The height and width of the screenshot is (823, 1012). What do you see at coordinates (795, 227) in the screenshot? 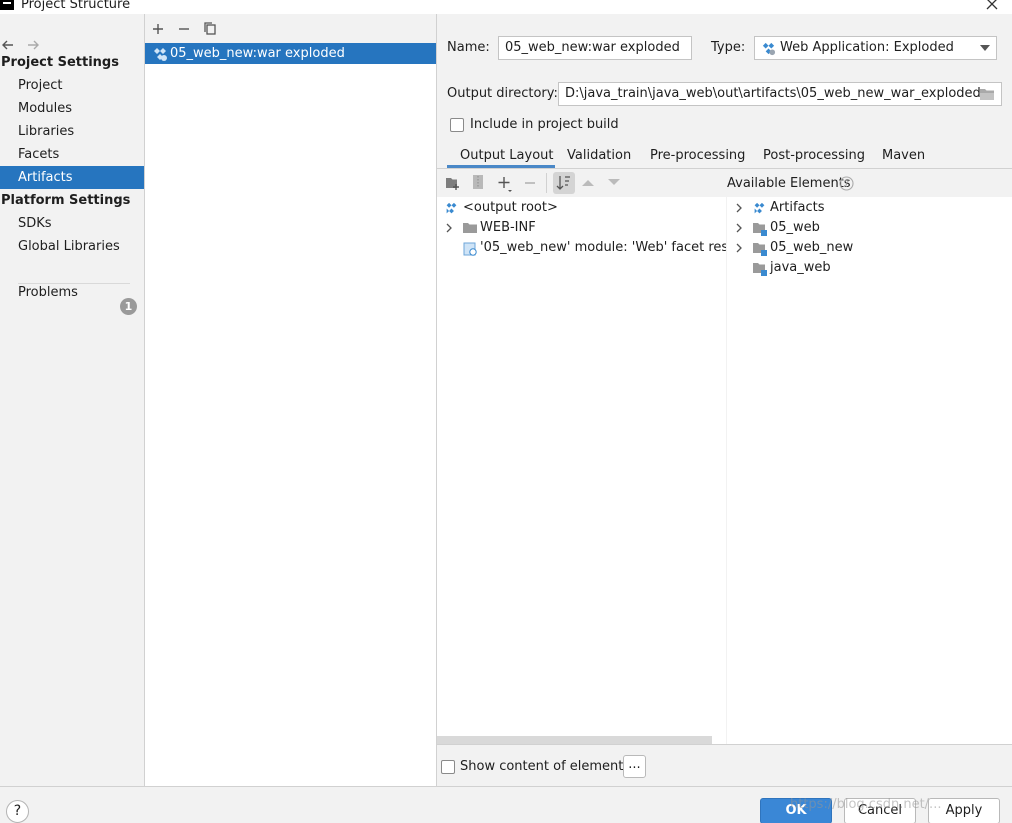
I see `module-05-web-label: 05_web` at bounding box center [795, 227].